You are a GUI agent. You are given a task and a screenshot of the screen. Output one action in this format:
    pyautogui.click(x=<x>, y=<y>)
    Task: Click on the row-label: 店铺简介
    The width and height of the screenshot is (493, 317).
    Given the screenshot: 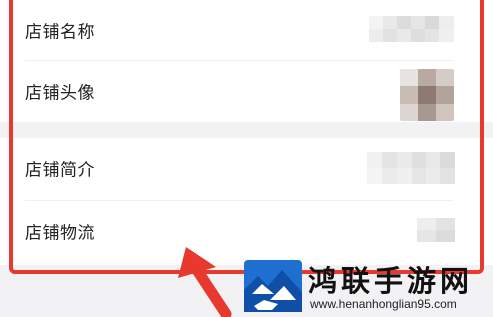 What is the action you would take?
    pyautogui.click(x=60, y=170)
    